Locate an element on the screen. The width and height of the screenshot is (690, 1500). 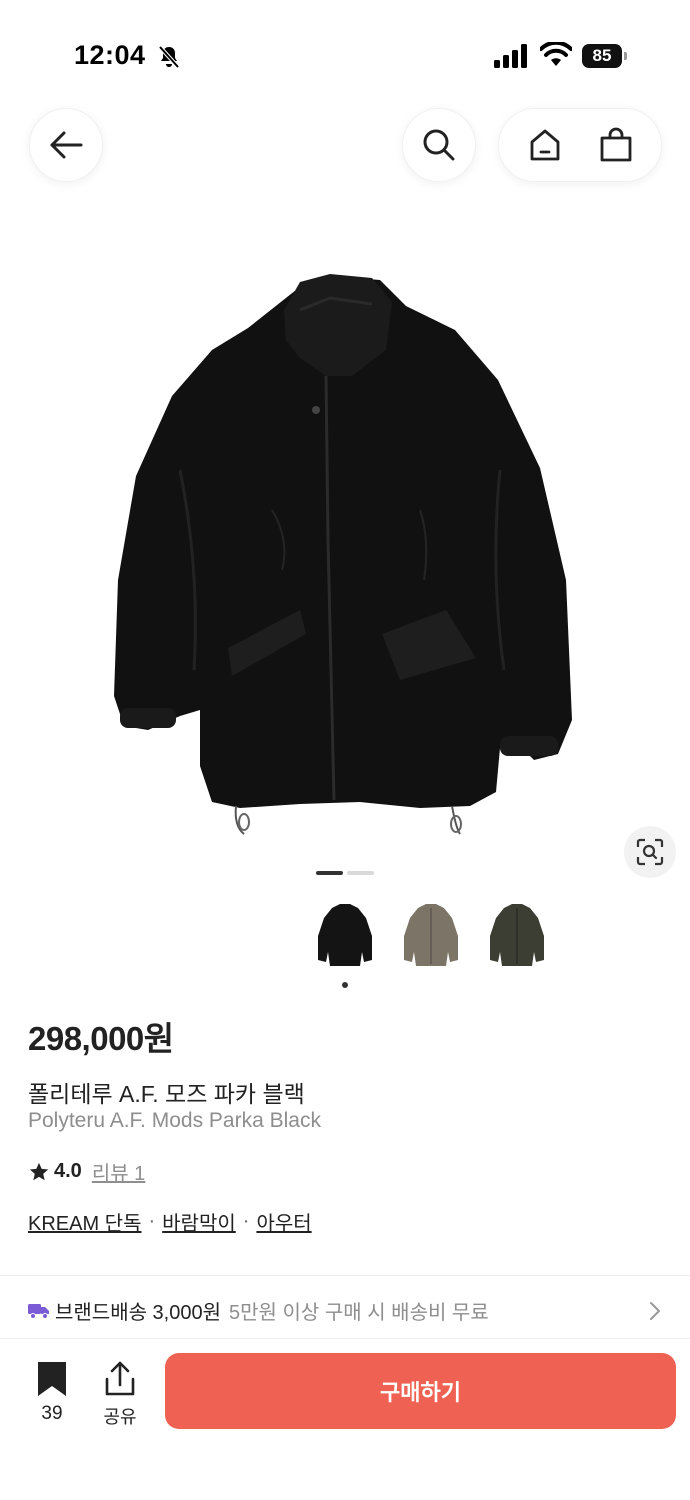
back-button is located at coordinates (66, 145).